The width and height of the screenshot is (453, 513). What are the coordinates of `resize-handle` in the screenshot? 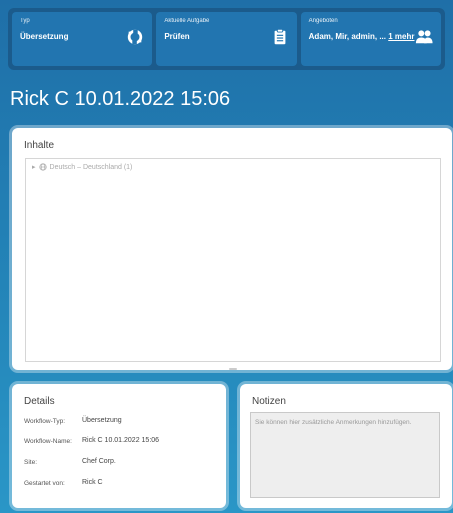 It's located at (233, 369).